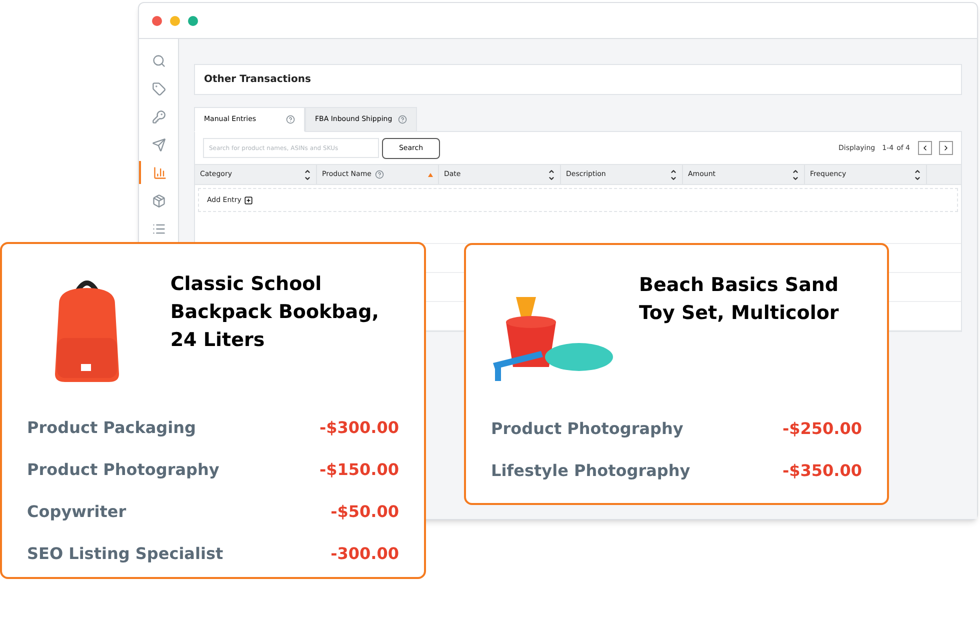  What do you see at coordinates (159, 61) in the screenshot?
I see `search-icon` at bounding box center [159, 61].